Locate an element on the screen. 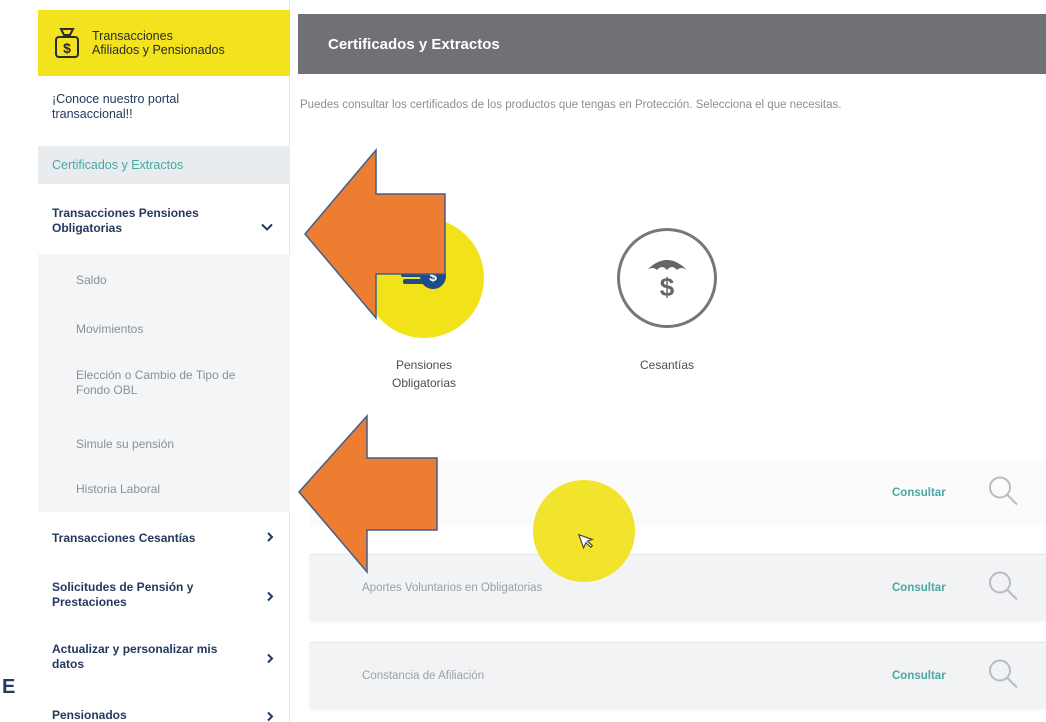 Image resolution: width=1046 pixels, height=722 pixels. list-item: Constancia de Afiliación Consultar is located at coordinates (678, 675).